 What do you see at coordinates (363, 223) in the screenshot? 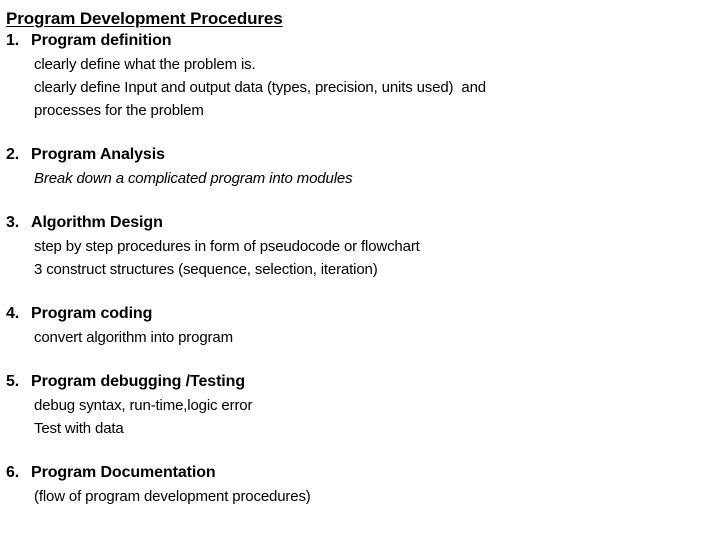
I see `procedure-heading: 3. Algorithm Design` at bounding box center [363, 223].